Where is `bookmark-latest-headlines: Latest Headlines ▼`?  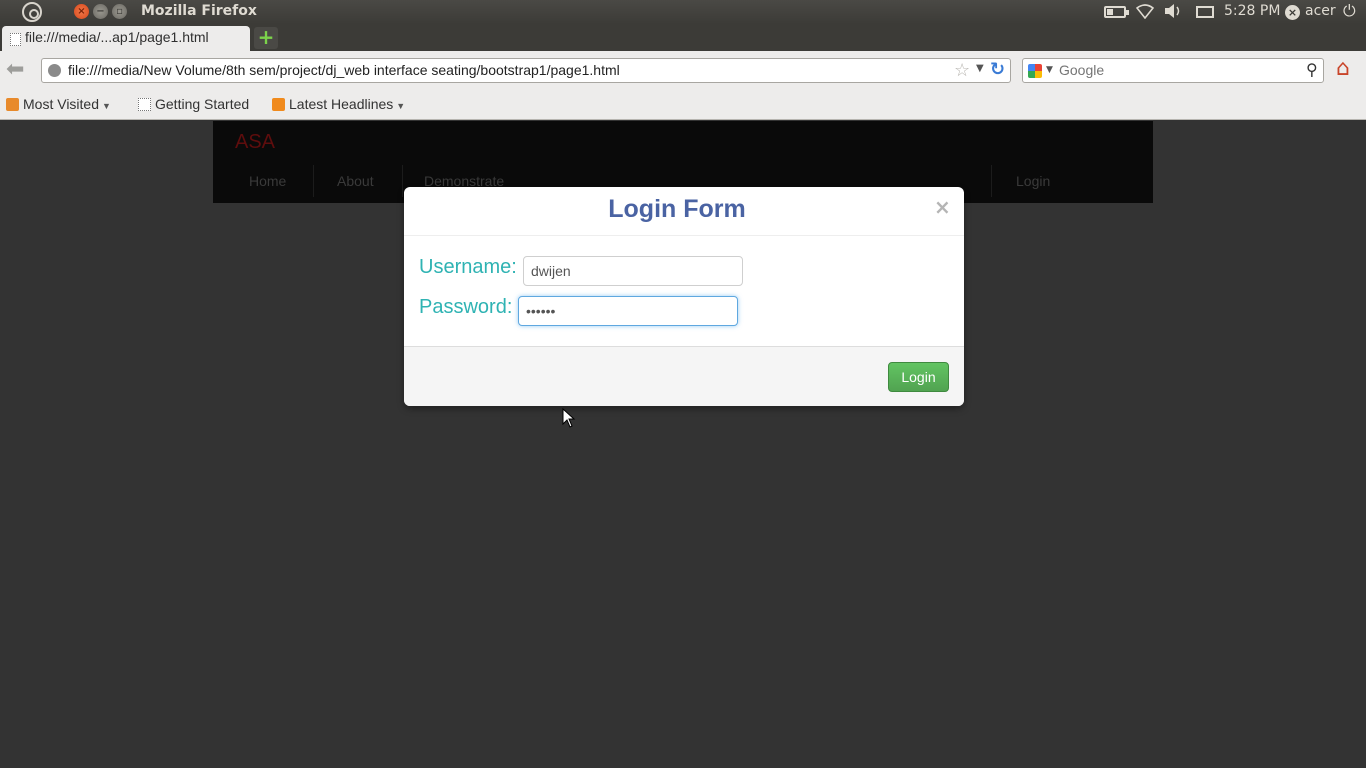
bookmark-latest-headlines: Latest Headlines ▼ is located at coordinates (338, 104).